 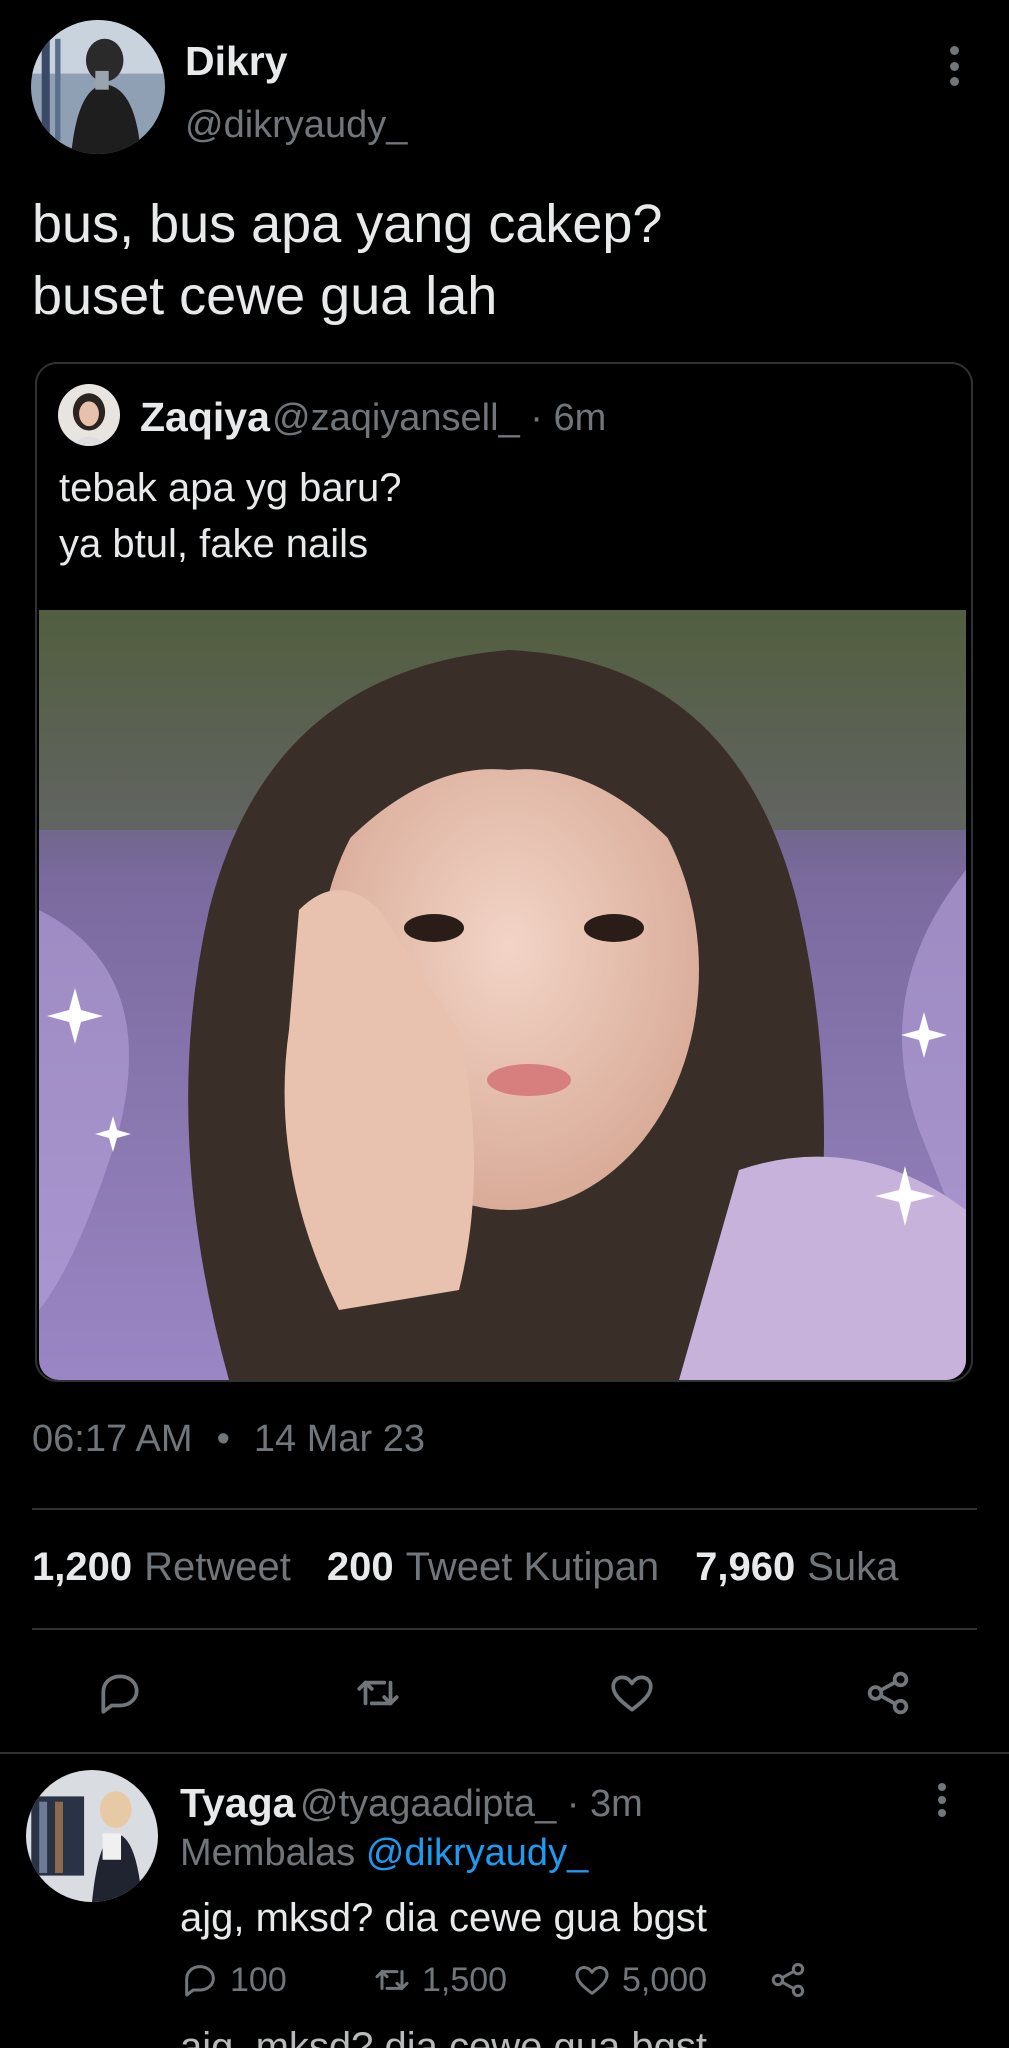 What do you see at coordinates (236, 61) in the screenshot?
I see `author-name: Dikry` at bounding box center [236, 61].